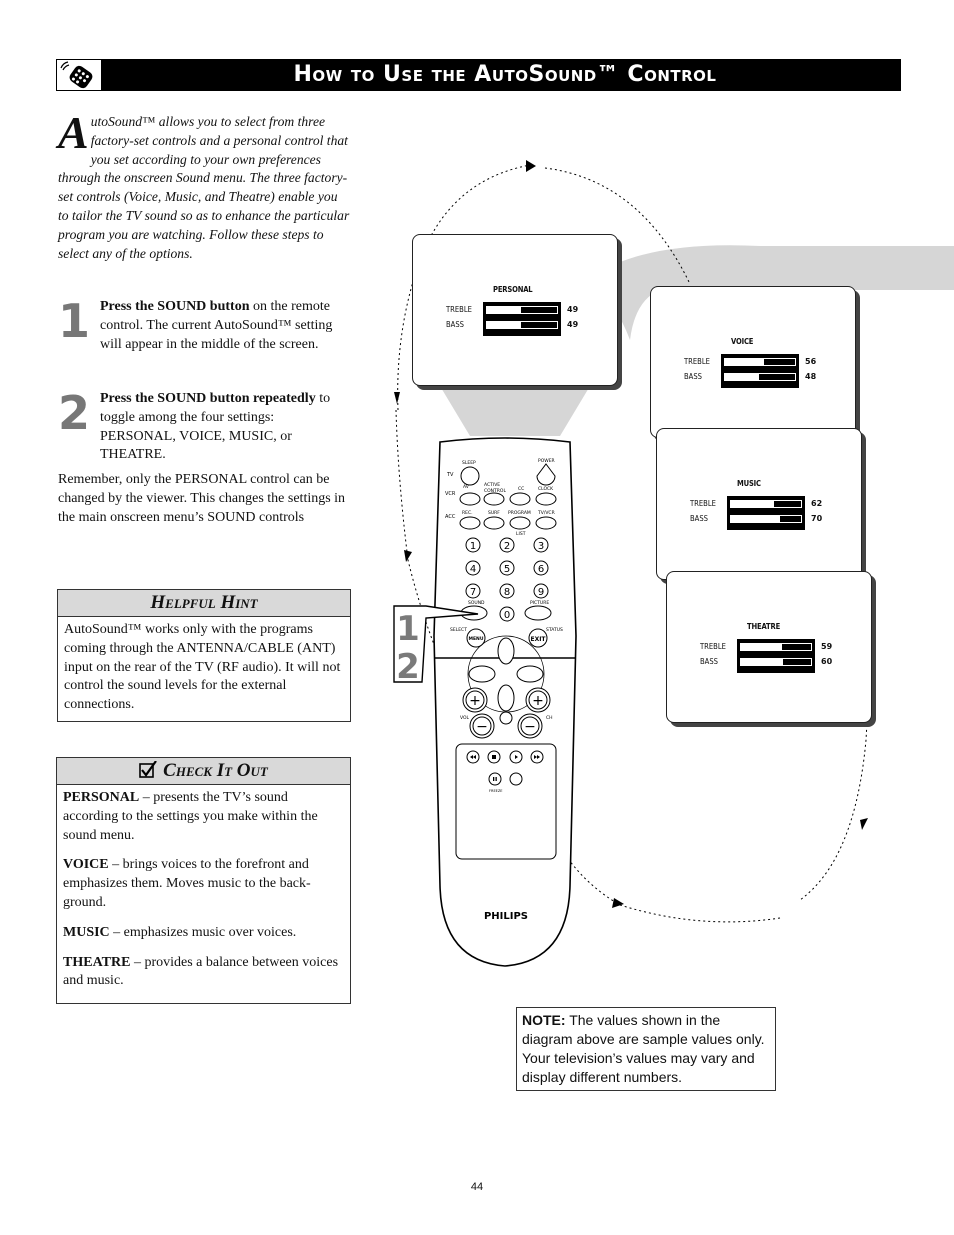 This screenshot has width=954, height=1235. What do you see at coordinates (469, 463) in the screenshot?
I see `svg-text: SLEEP` at bounding box center [469, 463].